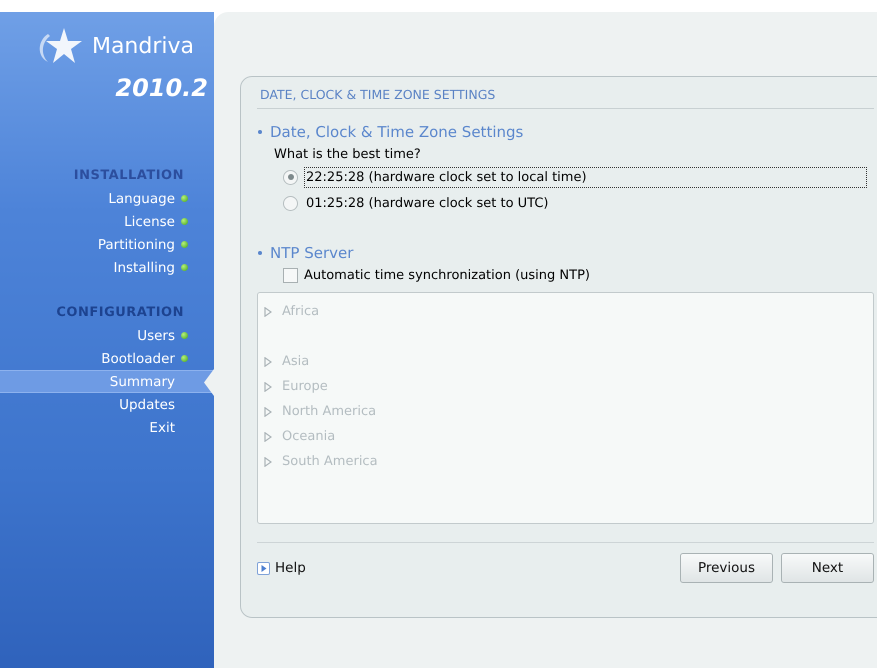 This screenshot has height=668, width=877. Describe the element at coordinates (107, 244) in the screenshot. I see `step-item: Partitioning` at that location.